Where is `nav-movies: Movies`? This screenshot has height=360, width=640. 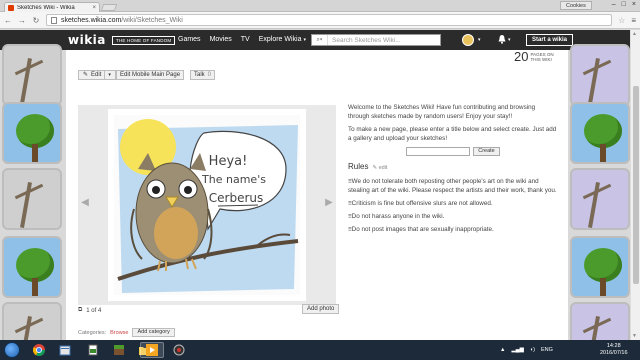 nav-movies: Movies is located at coordinates (221, 39).